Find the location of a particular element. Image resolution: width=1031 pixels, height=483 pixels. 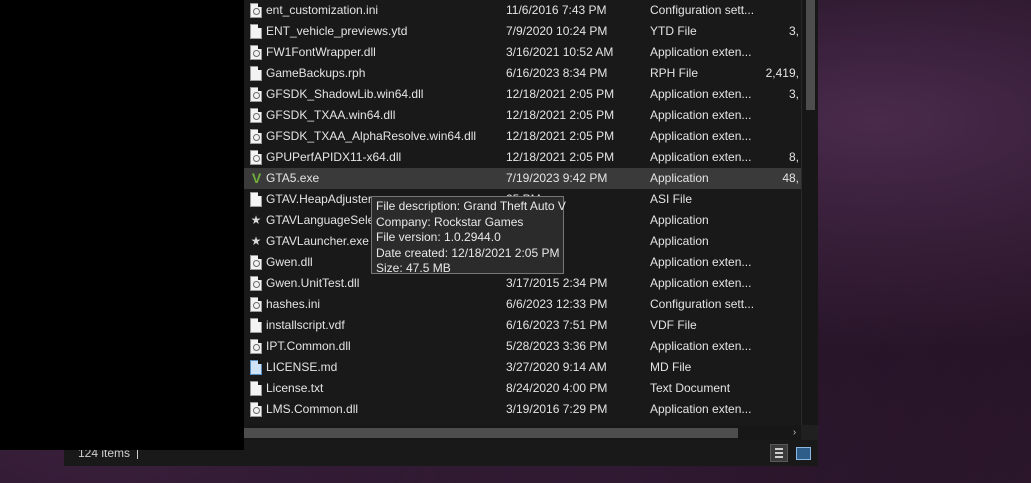

text-file-icon is located at coordinates (256, 388).